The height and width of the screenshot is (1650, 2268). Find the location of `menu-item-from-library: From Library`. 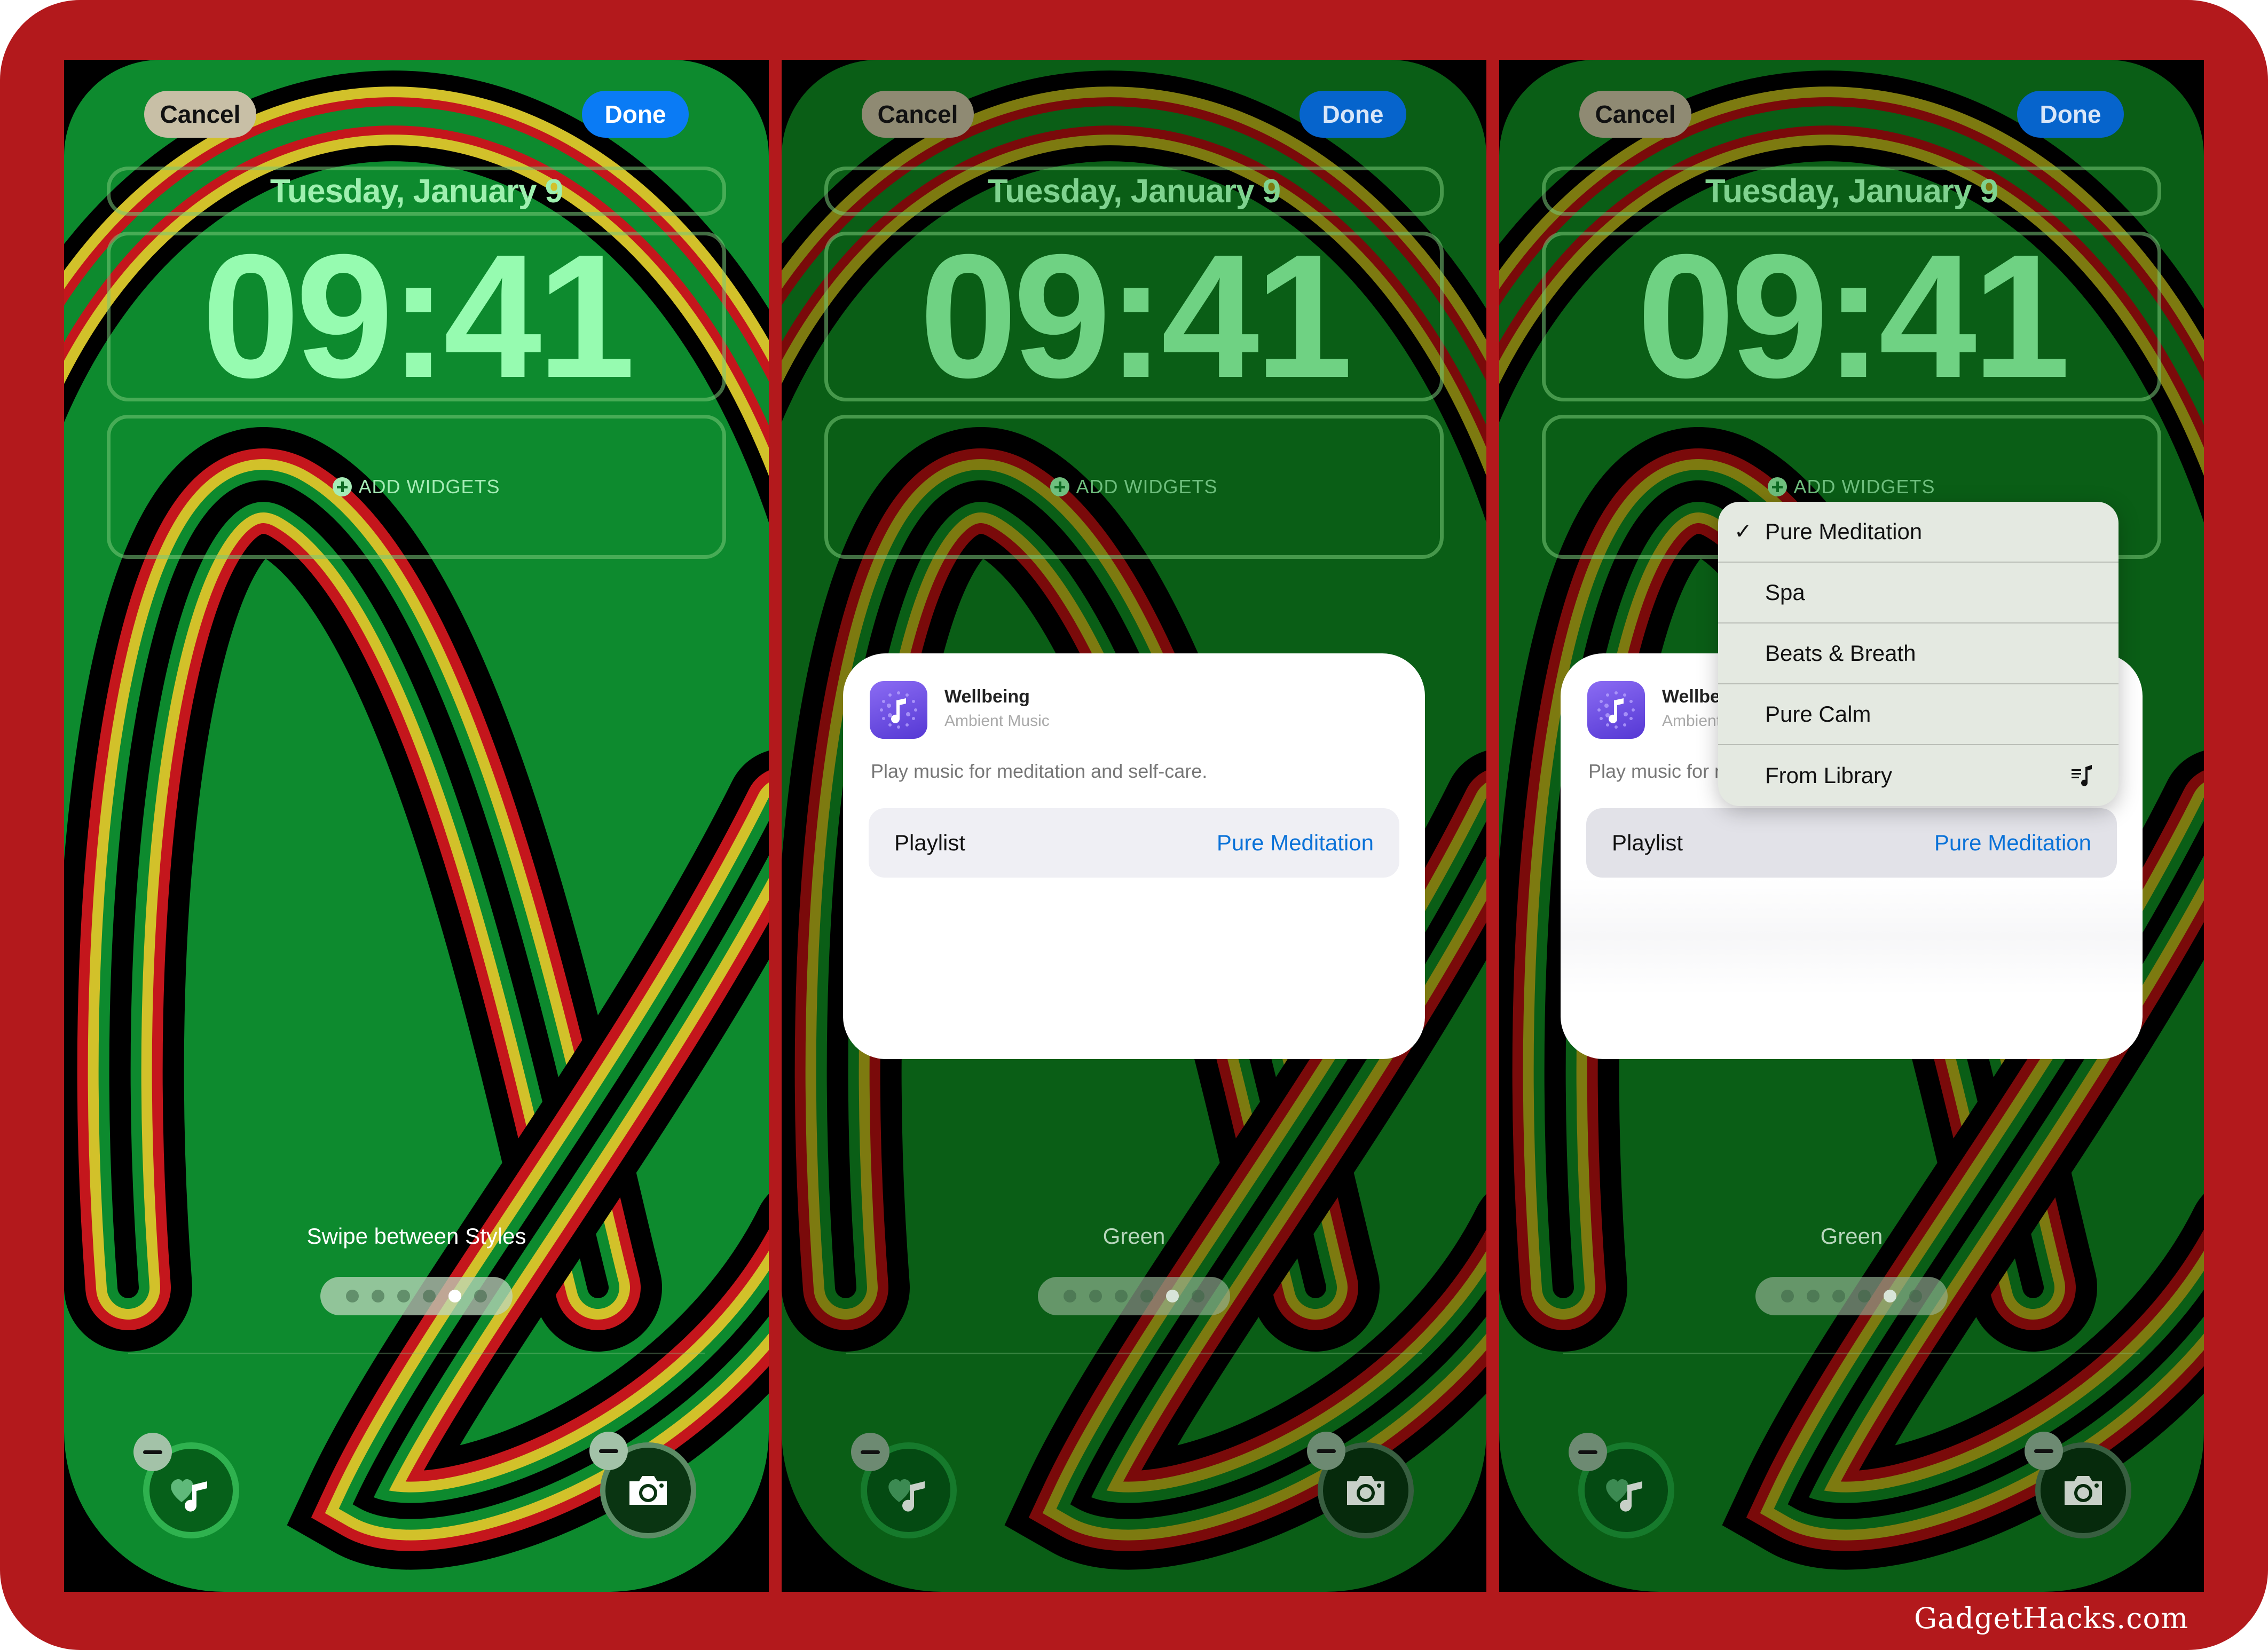

menu-item-from-library: From Library is located at coordinates (1918, 775).